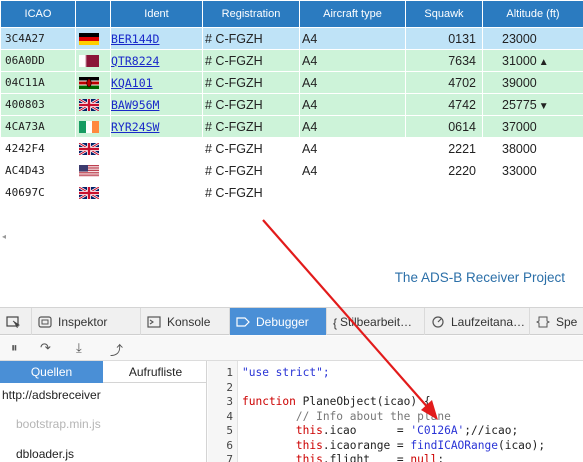  Describe the element at coordinates (532, 14) in the screenshot. I see `col-header-altitude: Altitude (ft)` at that location.